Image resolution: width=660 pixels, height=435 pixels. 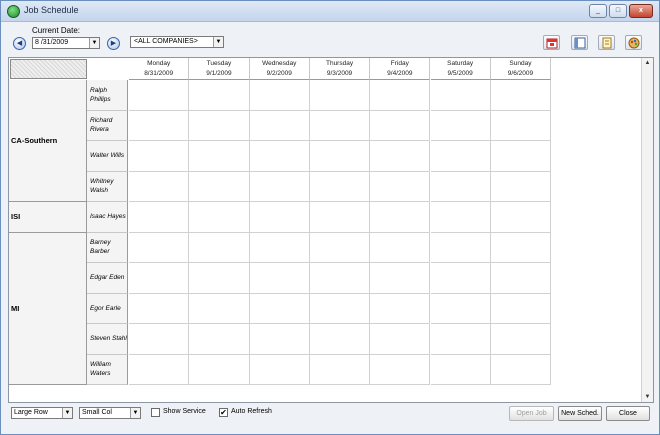 What do you see at coordinates (580, 413) in the screenshot?
I see `new-schedule-button: New Sched.` at bounding box center [580, 413].